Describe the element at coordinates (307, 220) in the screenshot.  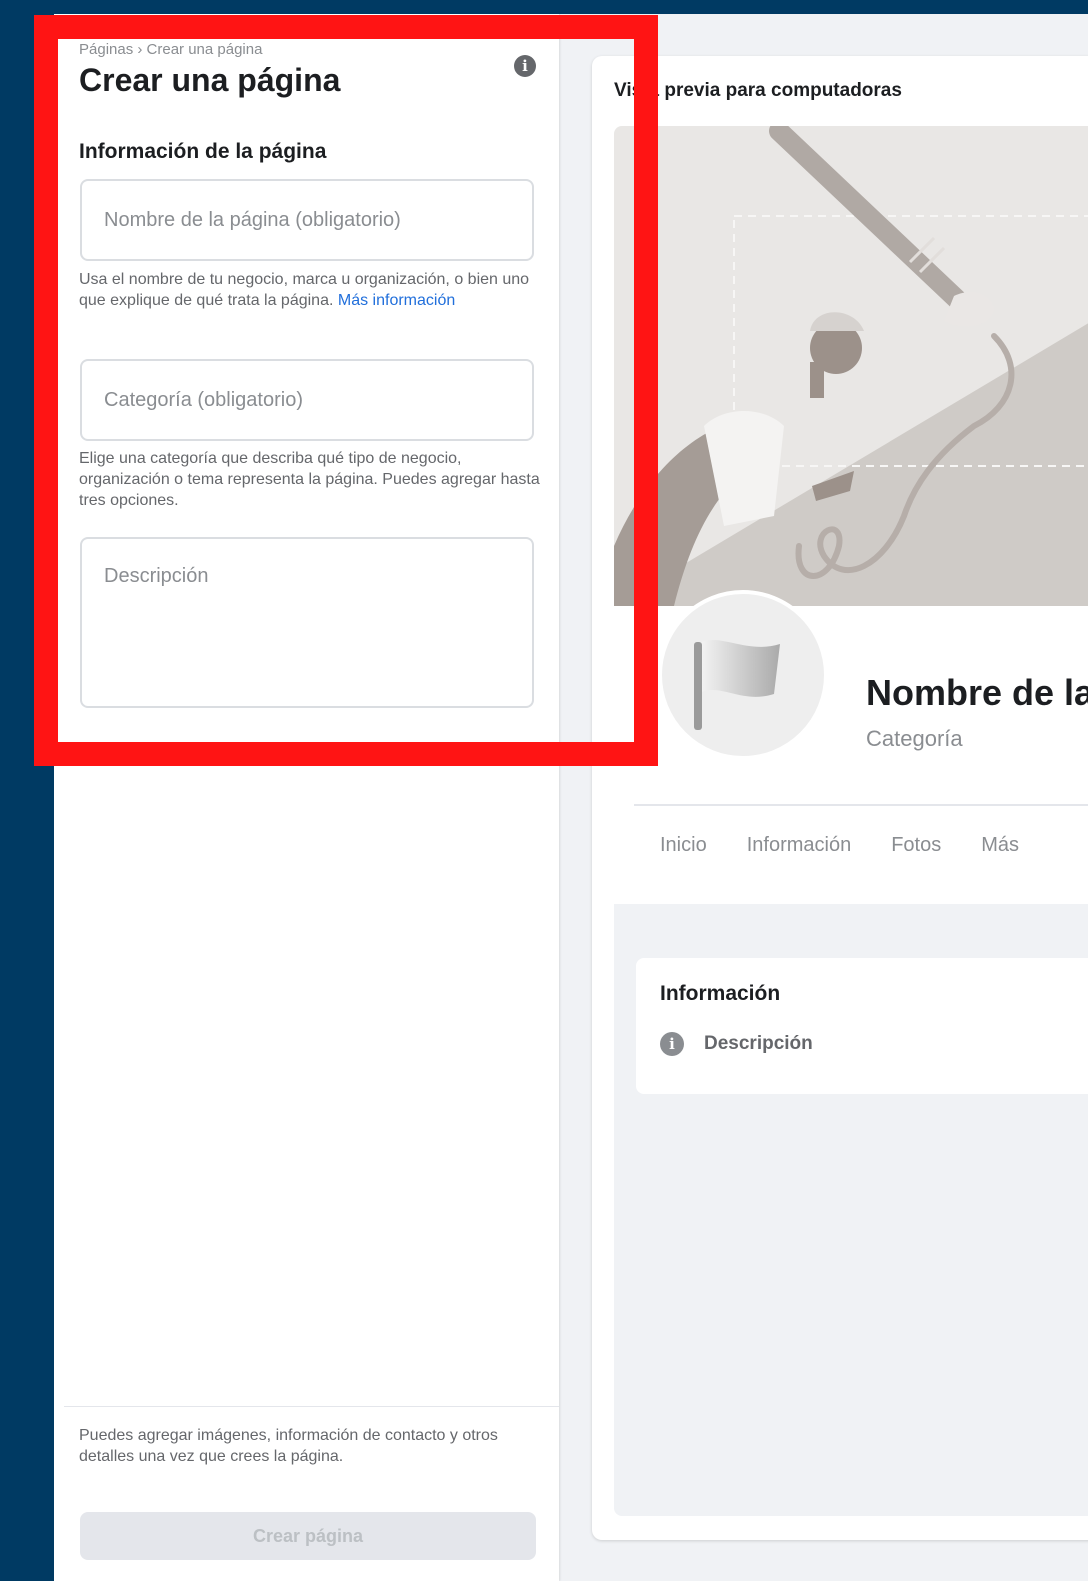
I see `page-name-input` at that location.